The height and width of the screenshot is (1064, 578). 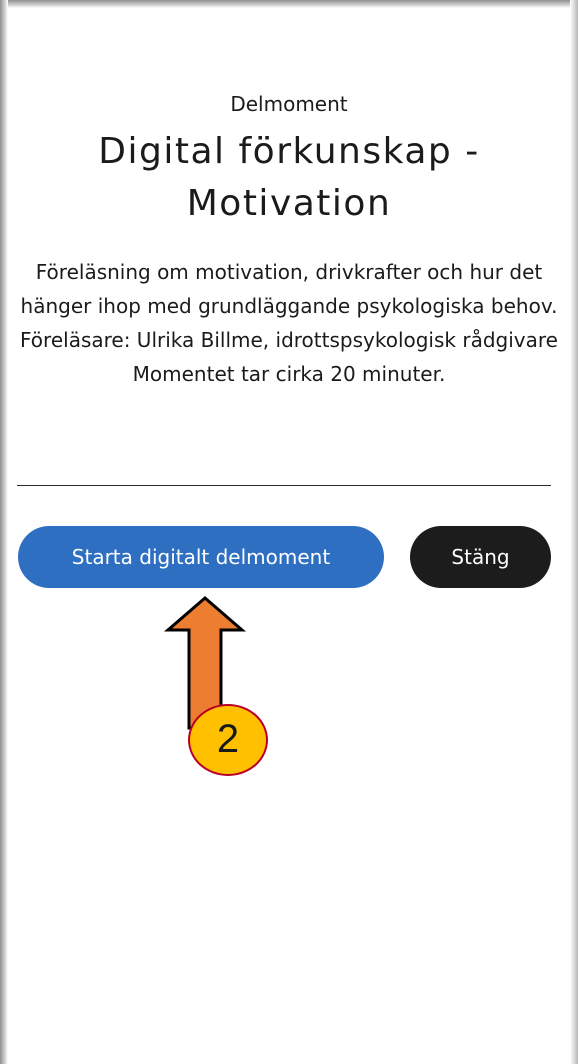 I want to click on close-button: Stäng, so click(x=480, y=557).